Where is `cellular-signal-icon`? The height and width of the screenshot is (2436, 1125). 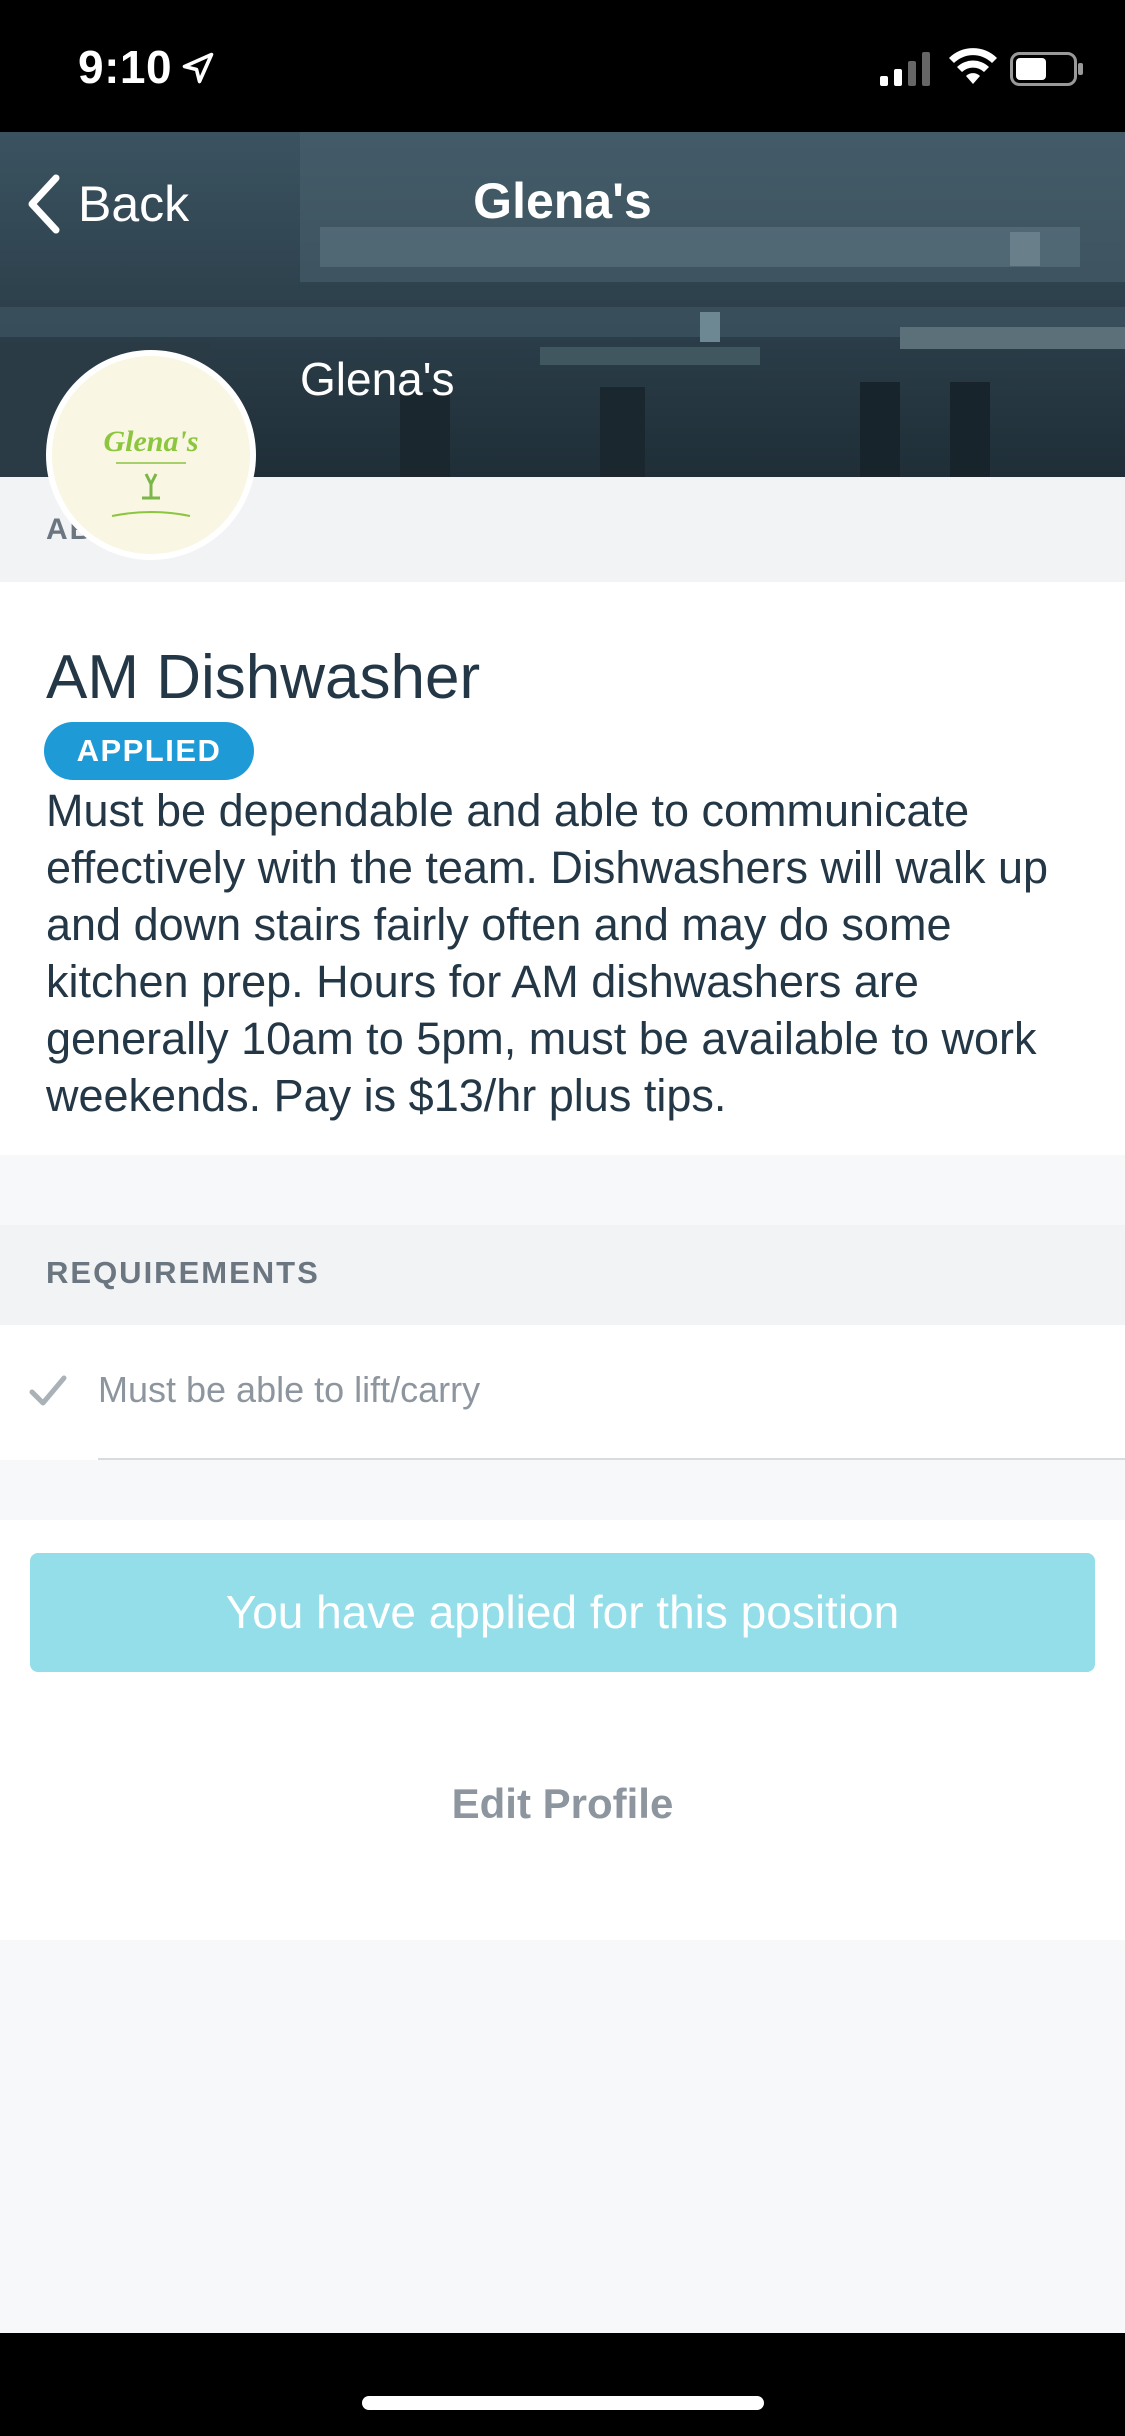 cellular-signal-icon is located at coordinates (905, 69).